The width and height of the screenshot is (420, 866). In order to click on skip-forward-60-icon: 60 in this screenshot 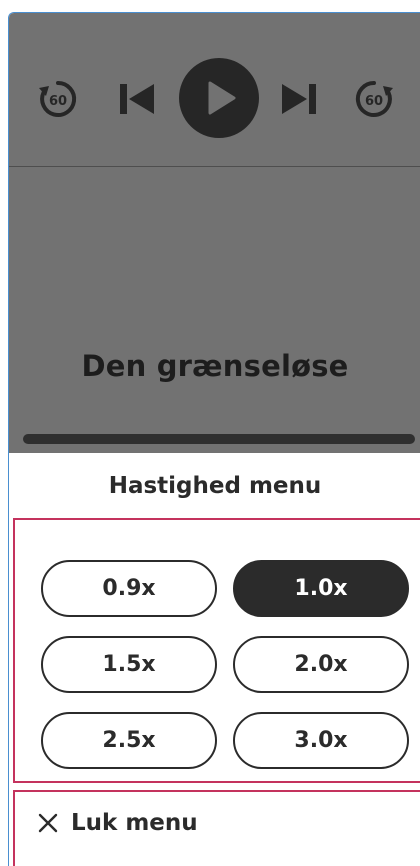, I will do `click(374, 98)`.